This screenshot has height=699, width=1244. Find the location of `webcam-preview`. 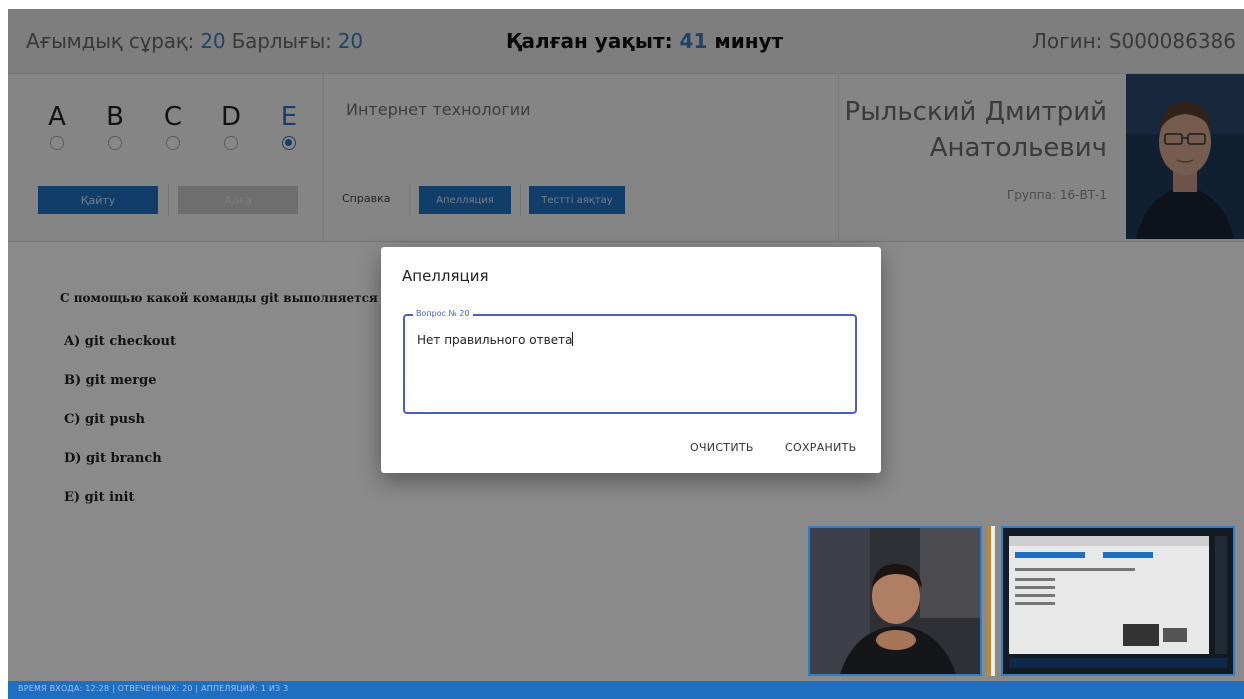

webcam-preview is located at coordinates (895, 601).